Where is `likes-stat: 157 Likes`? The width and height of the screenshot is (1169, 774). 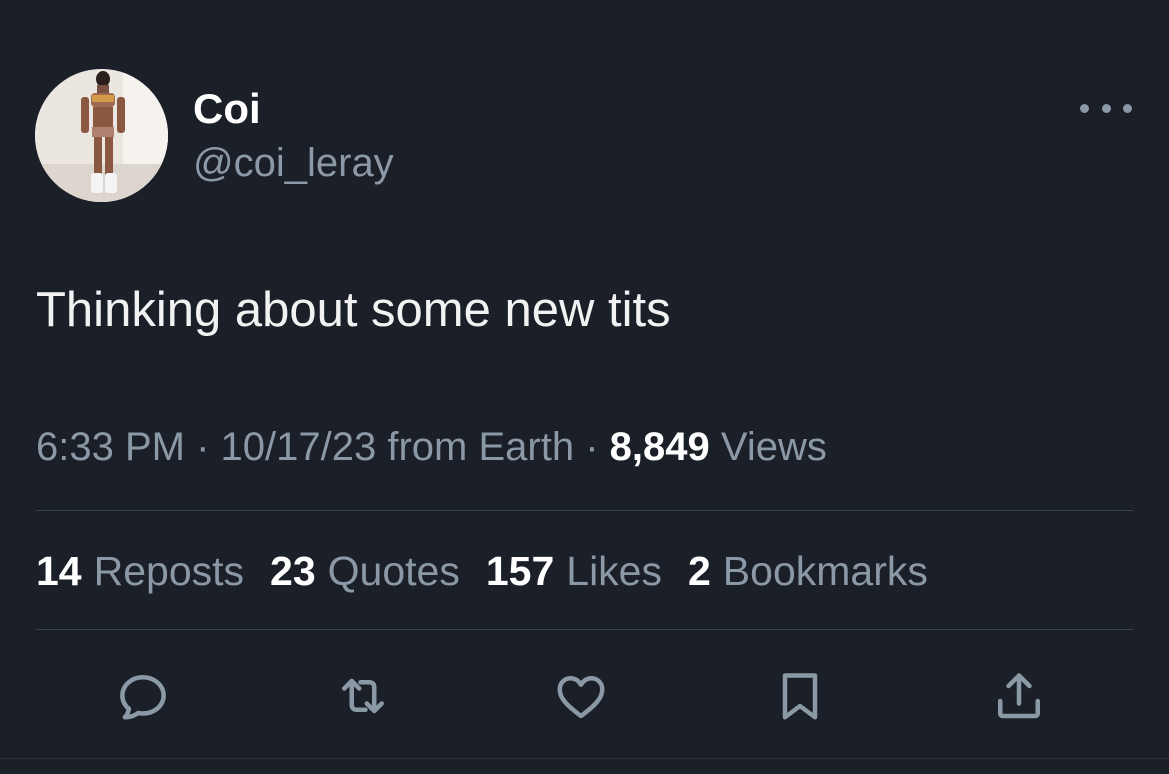 likes-stat: 157 Likes is located at coordinates (574, 571).